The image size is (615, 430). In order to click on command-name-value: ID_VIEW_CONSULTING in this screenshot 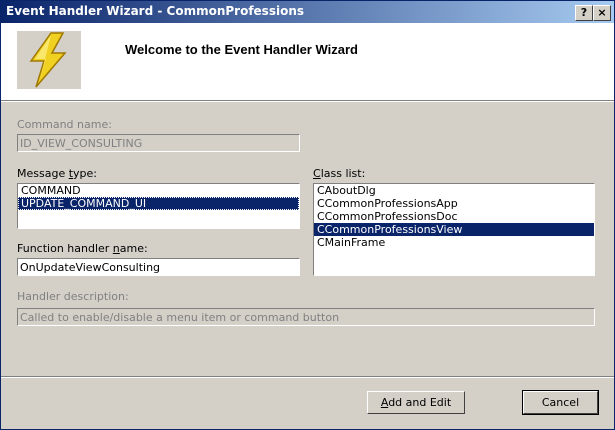, I will do `click(81, 143)`.